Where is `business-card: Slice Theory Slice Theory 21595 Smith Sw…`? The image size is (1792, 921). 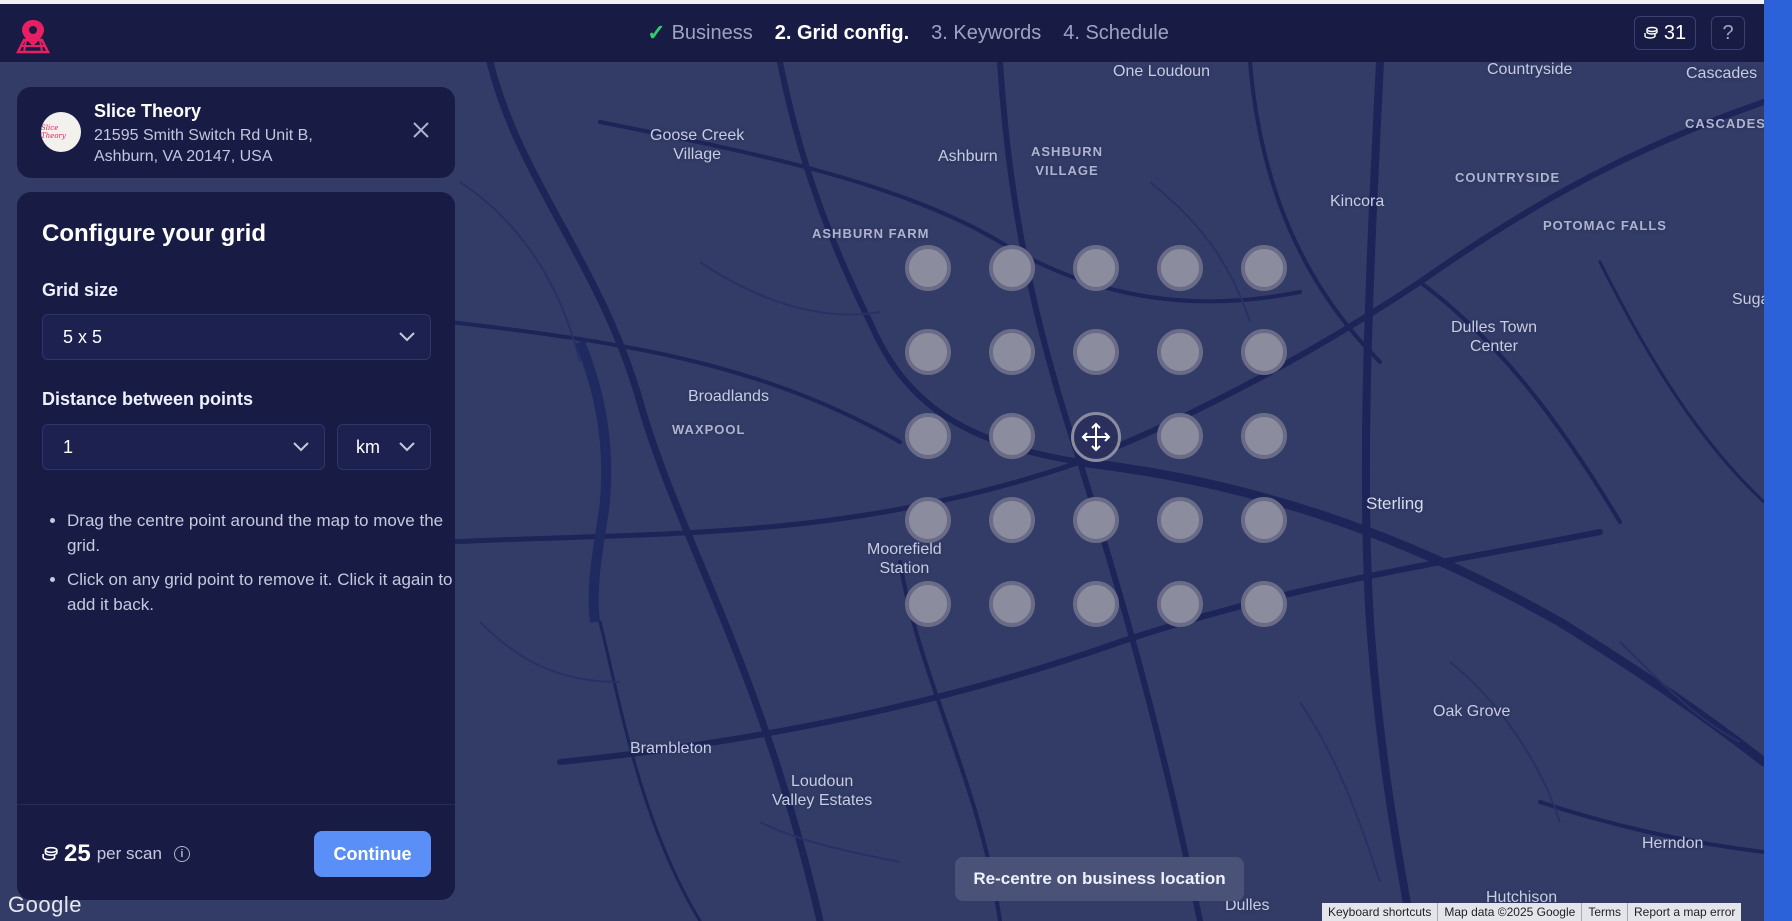 business-card: Slice Theory Slice Theory 21595 Smith Sw… is located at coordinates (236, 132).